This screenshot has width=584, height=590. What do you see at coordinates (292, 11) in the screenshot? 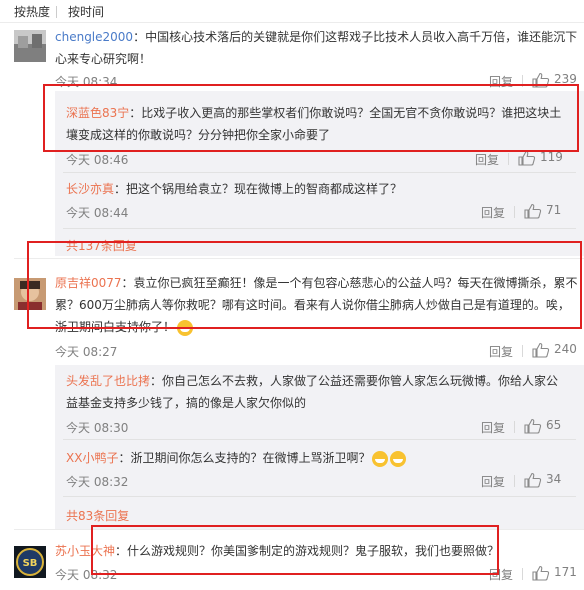
I see `sort-bar: 按热度 按时间` at bounding box center [292, 11].